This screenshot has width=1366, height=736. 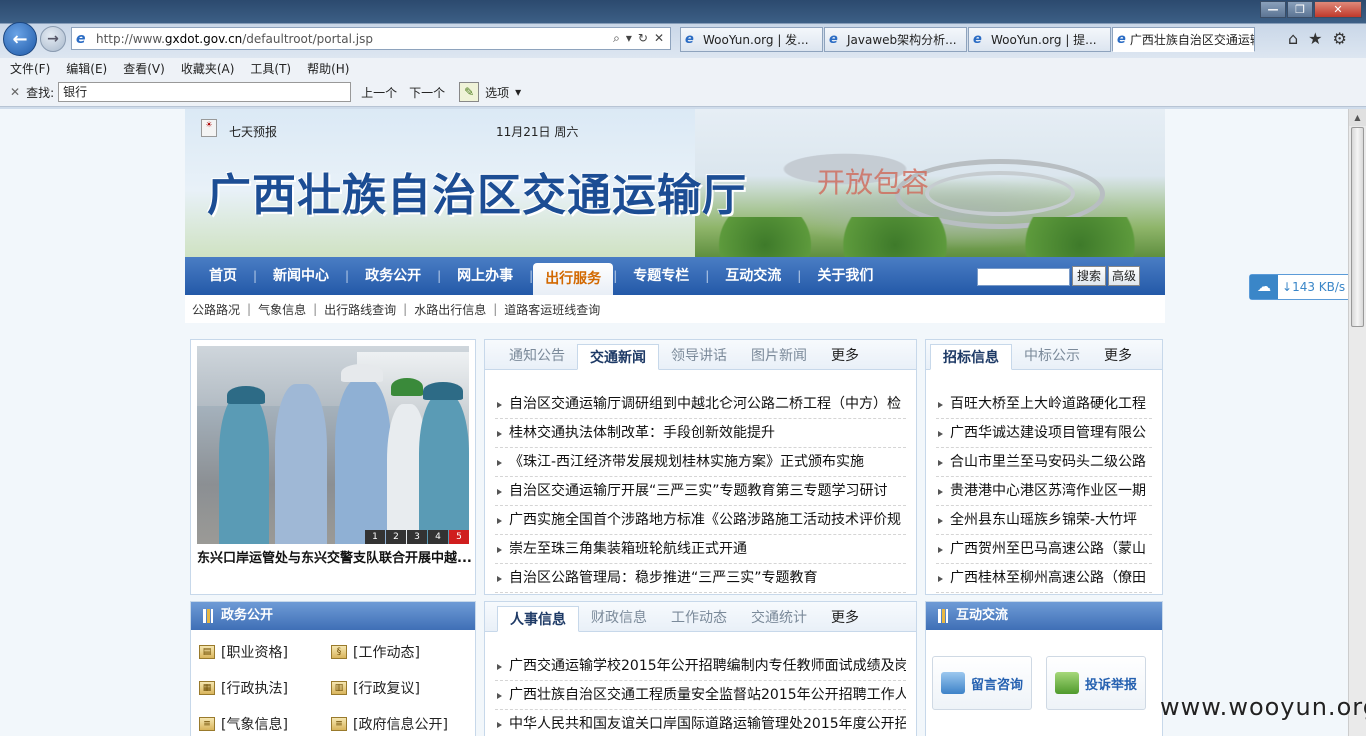 What do you see at coordinates (700, 404) in the screenshot?
I see `news-item: 自治区交通运输厅调研组到中越北仑河公路二桥工程（中方）检` at bounding box center [700, 404].